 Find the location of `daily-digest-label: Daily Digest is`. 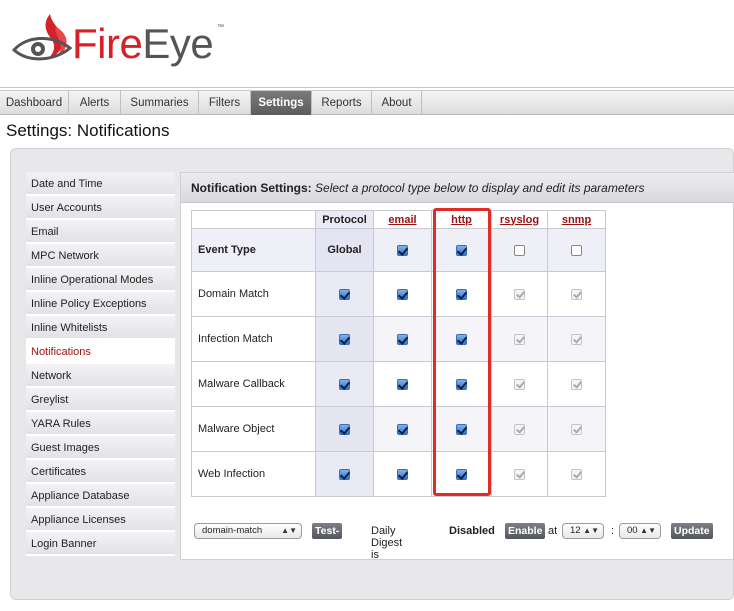

daily-digest-label: Daily Digest is is located at coordinates (387, 543).